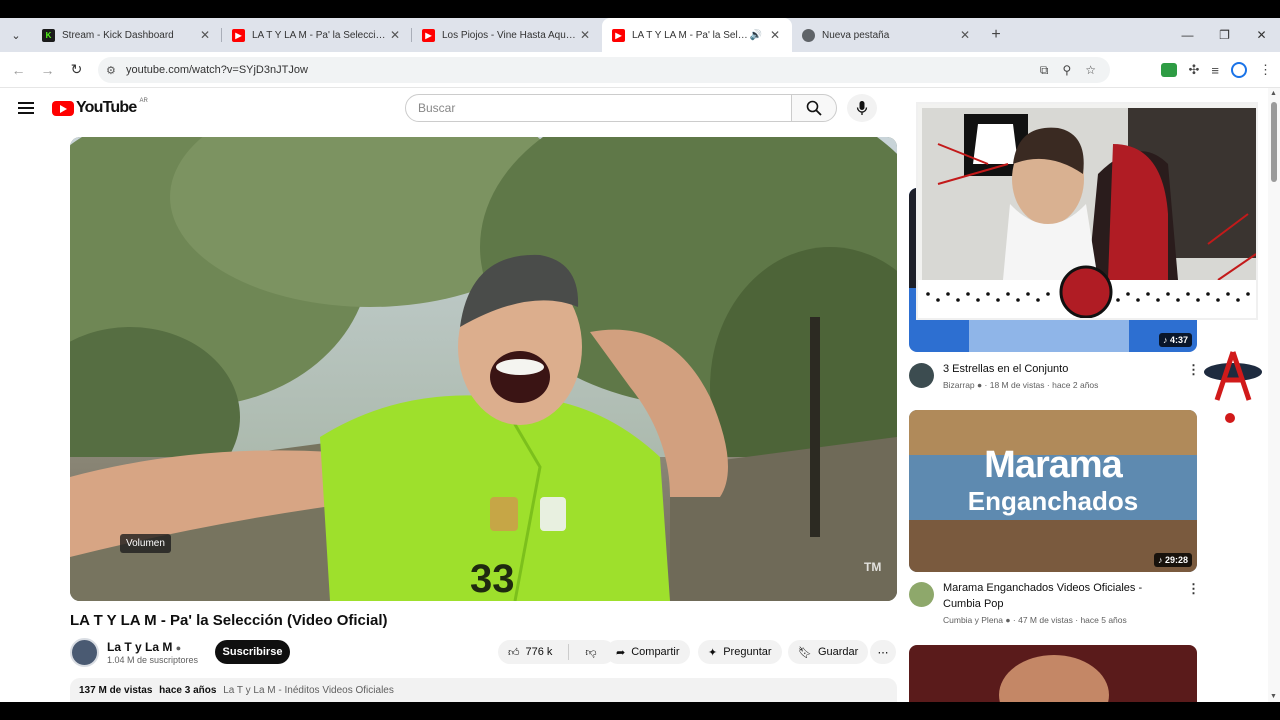 Image resolution: width=1280 pixels, height=720 pixels. I want to click on tab-search-button: ⌄, so click(16, 35).